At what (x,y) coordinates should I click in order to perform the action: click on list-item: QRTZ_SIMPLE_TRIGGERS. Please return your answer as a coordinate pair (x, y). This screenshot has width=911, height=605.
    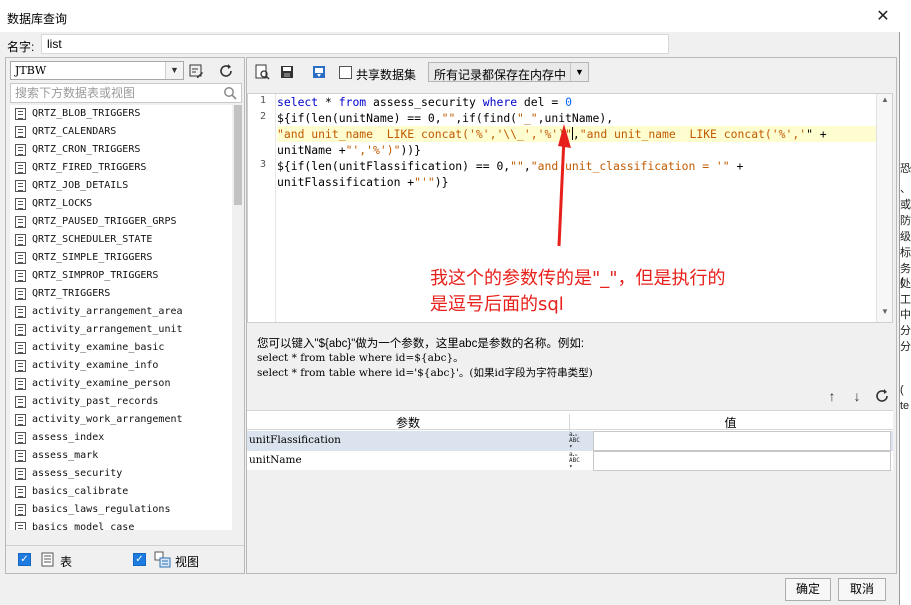
    Looking at the image, I should click on (121, 258).